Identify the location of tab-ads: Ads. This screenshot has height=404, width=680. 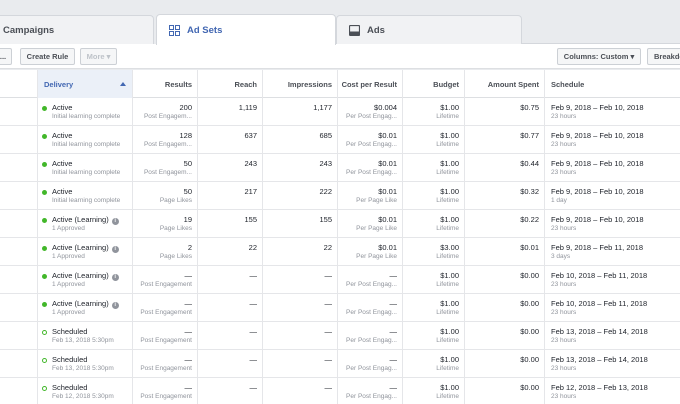
(429, 29).